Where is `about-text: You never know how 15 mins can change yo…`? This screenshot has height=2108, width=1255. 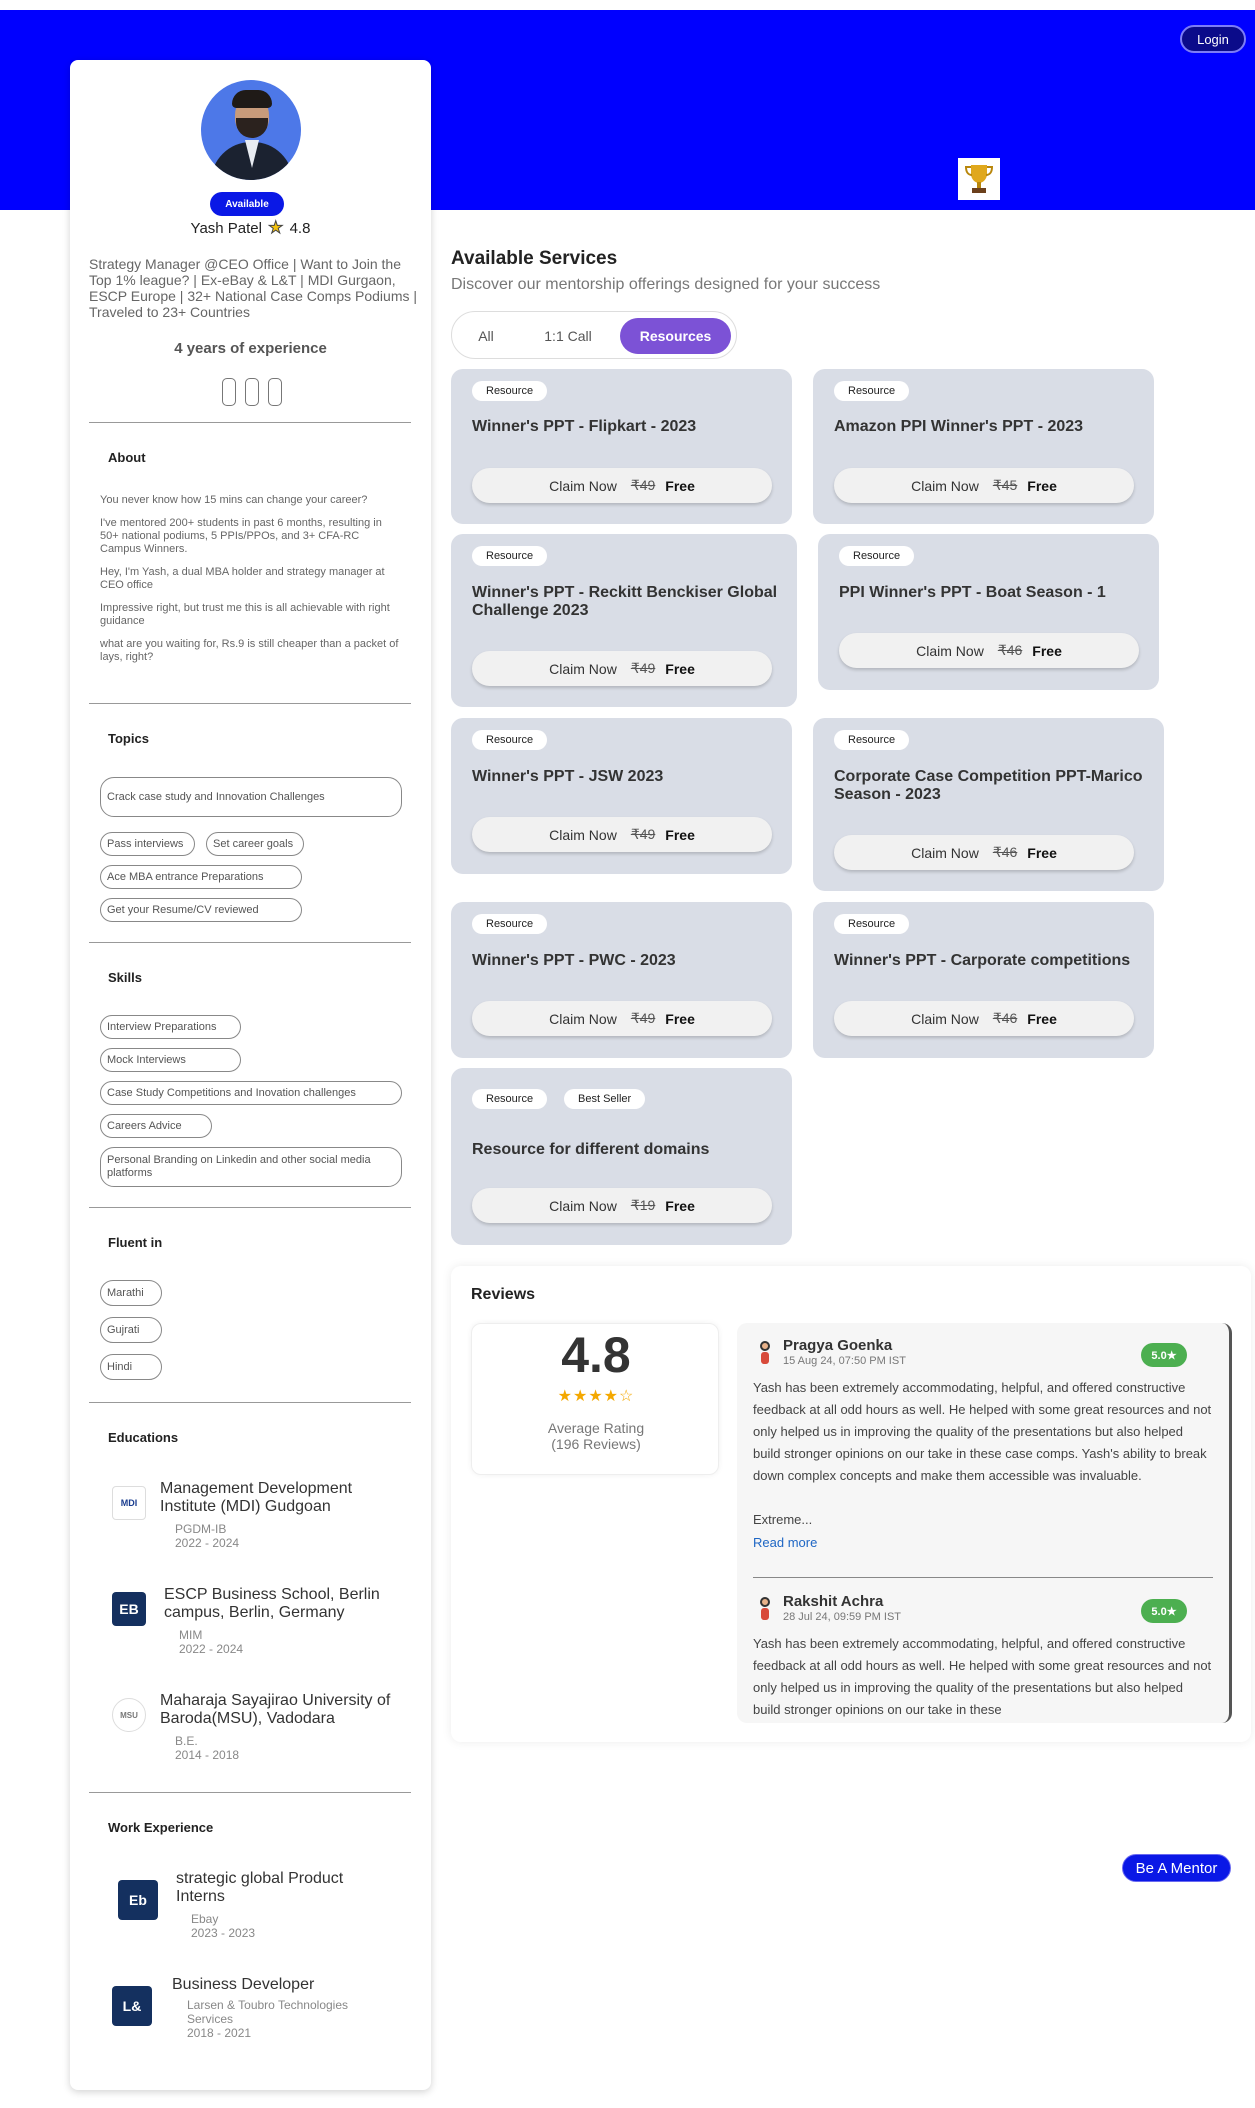 about-text: You never know how 15 mins can change yo… is located at coordinates (250, 584).